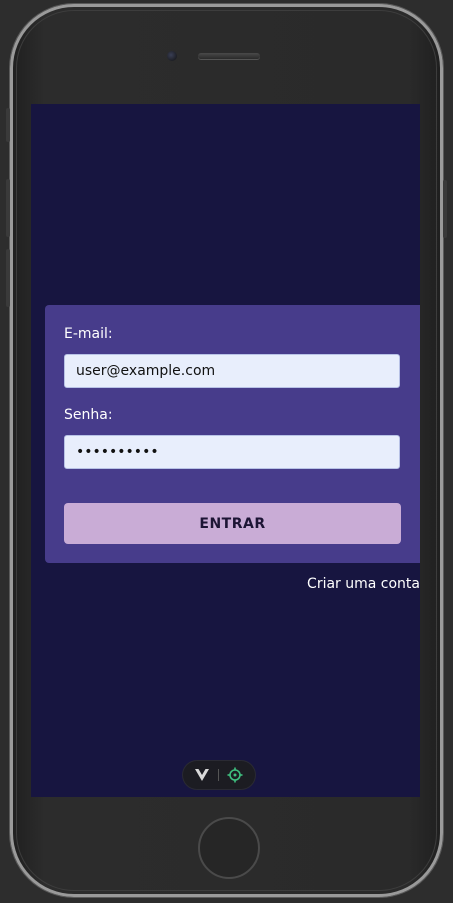 Image resolution: width=453 pixels, height=903 pixels. Describe the element at coordinates (232, 523) in the screenshot. I see `login-button: ENTRAR` at that location.